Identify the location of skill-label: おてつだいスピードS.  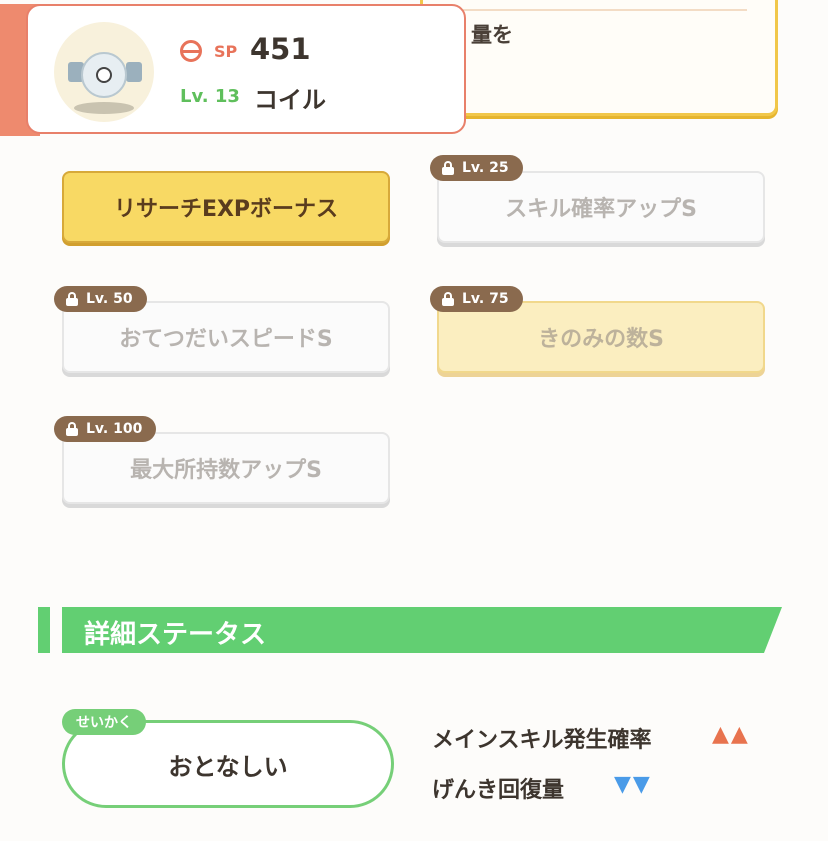
(226, 339).